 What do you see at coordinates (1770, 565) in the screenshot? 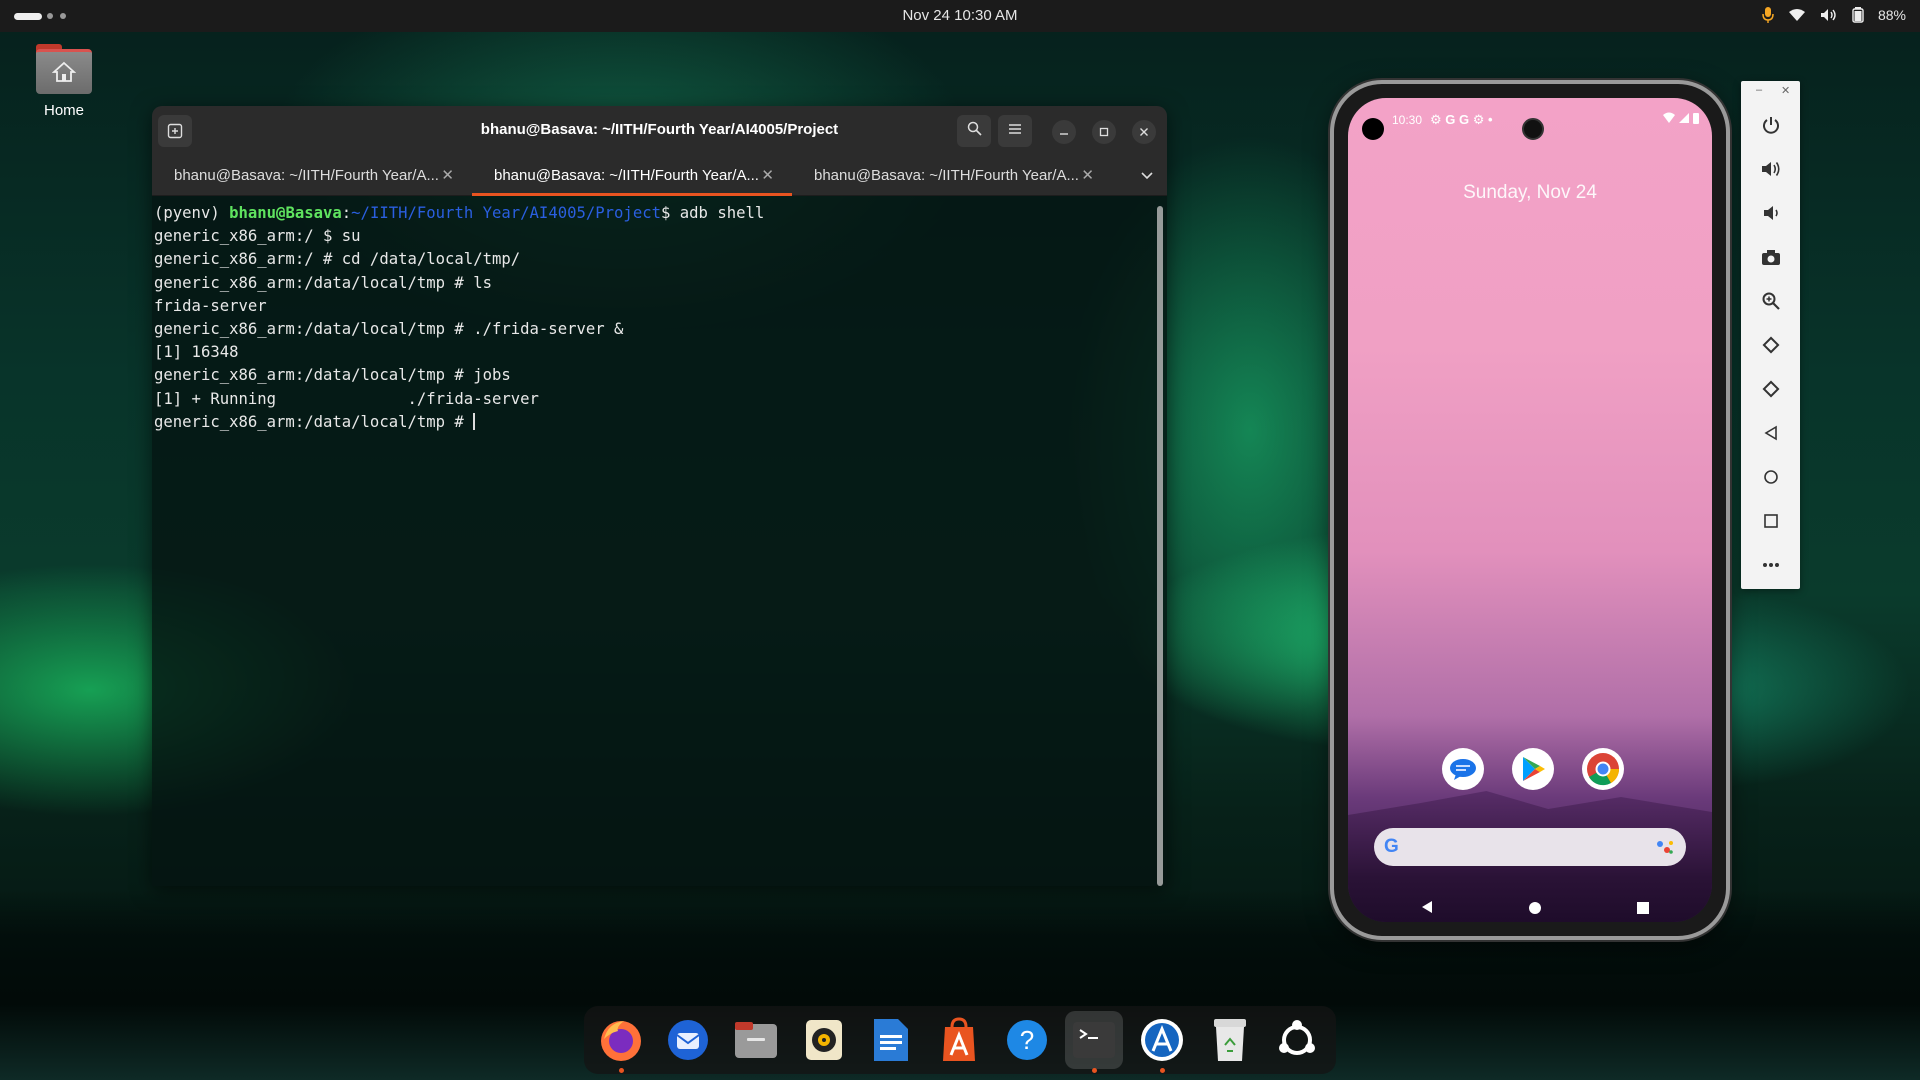
I see `more-icon` at bounding box center [1770, 565].